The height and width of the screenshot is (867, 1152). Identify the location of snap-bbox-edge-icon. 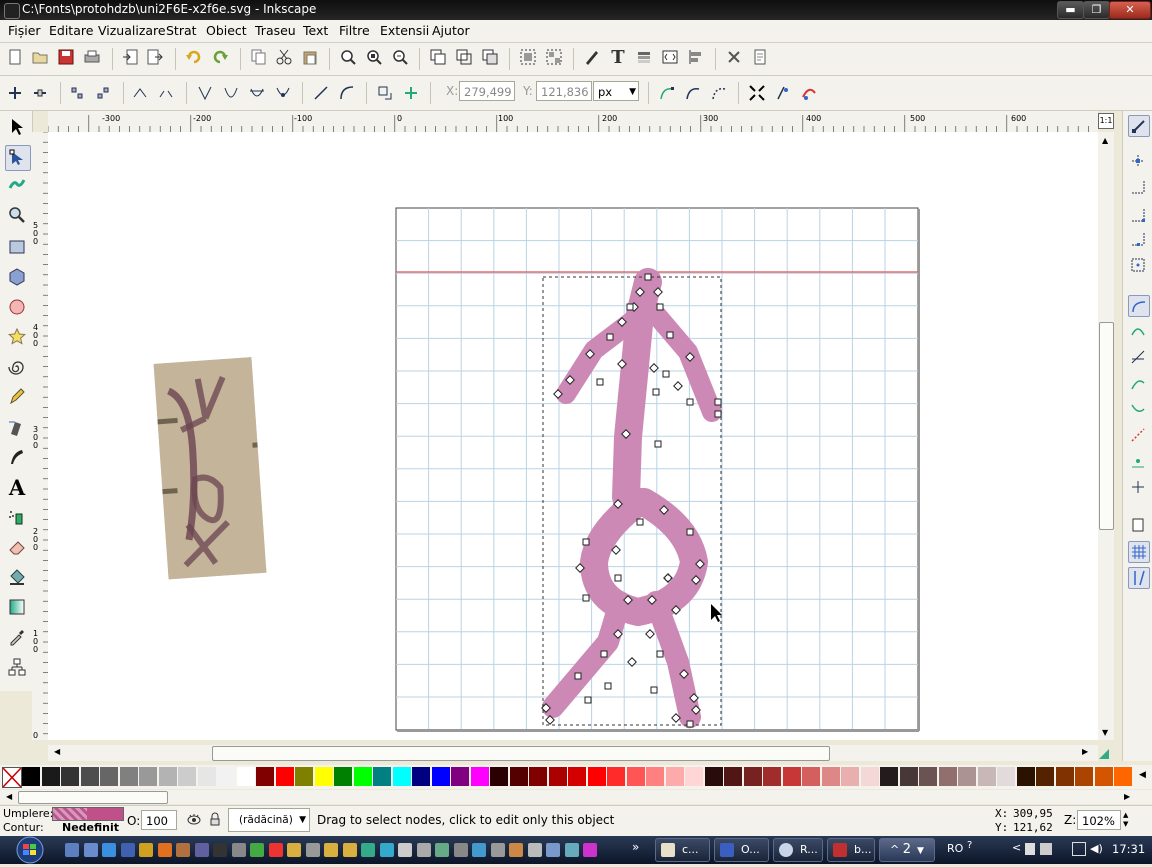
(1138, 187).